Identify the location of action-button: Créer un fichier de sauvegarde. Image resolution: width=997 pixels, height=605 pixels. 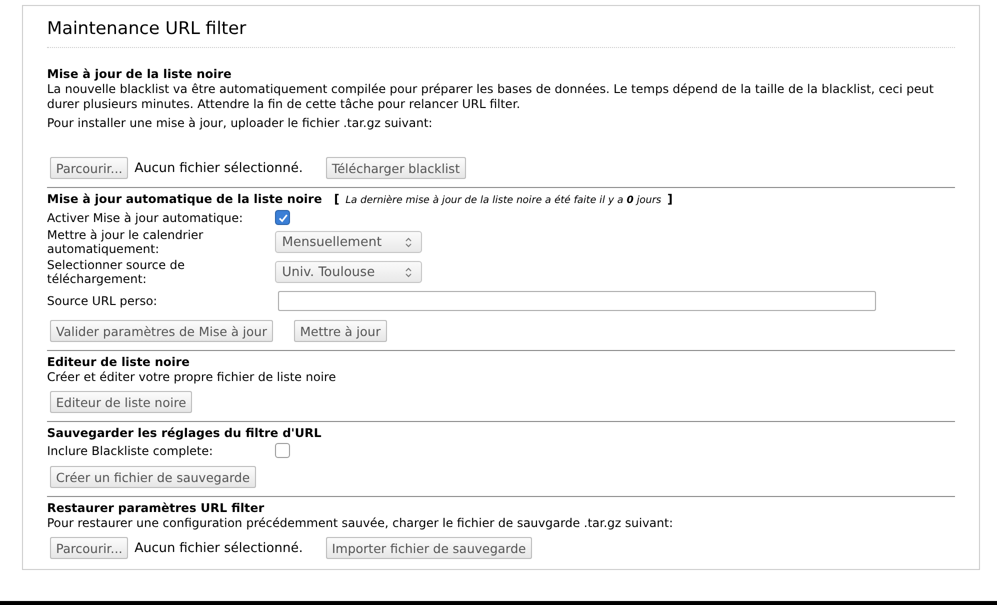
(153, 477).